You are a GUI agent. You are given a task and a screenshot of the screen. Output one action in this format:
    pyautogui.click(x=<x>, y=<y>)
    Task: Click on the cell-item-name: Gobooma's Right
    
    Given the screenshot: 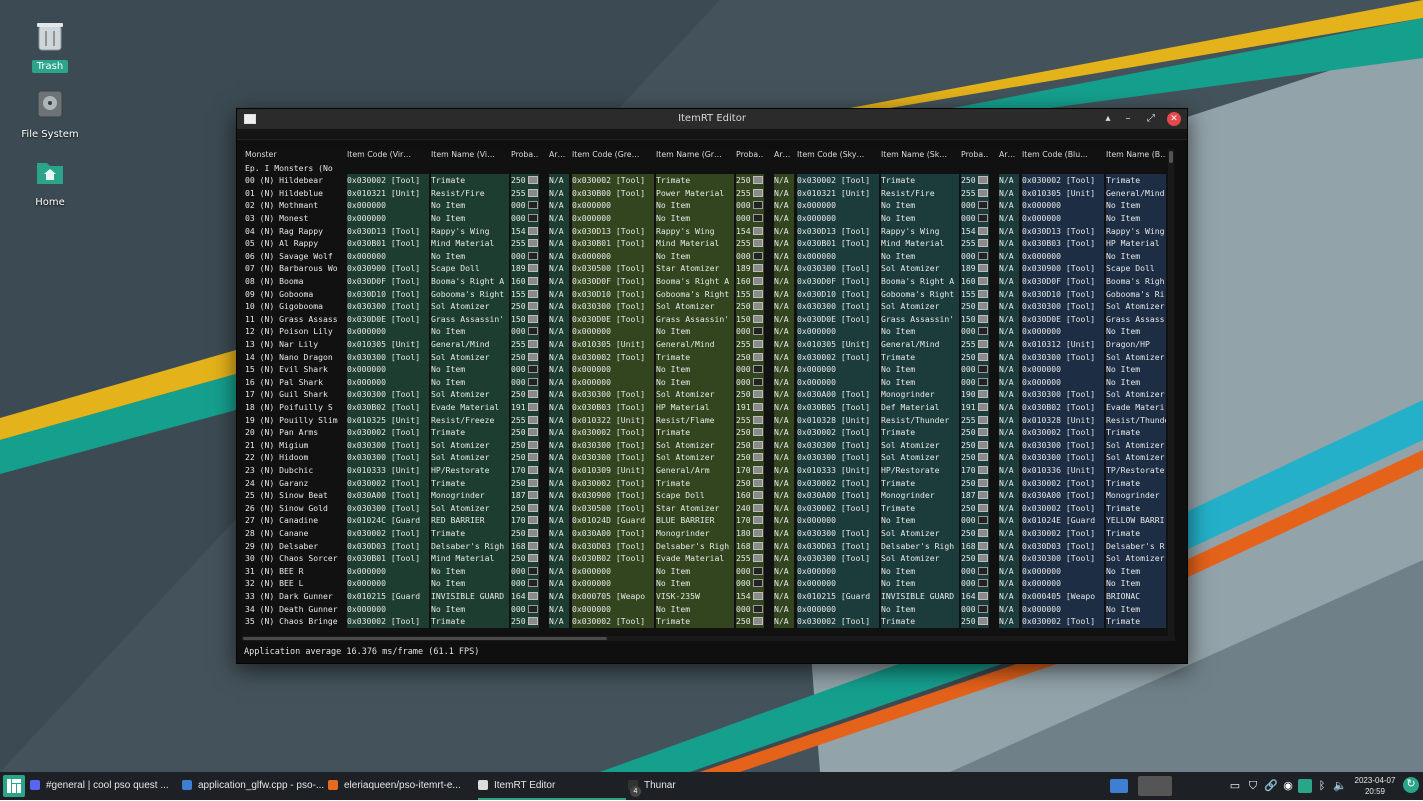 What is the action you would take?
    pyautogui.click(x=470, y=294)
    